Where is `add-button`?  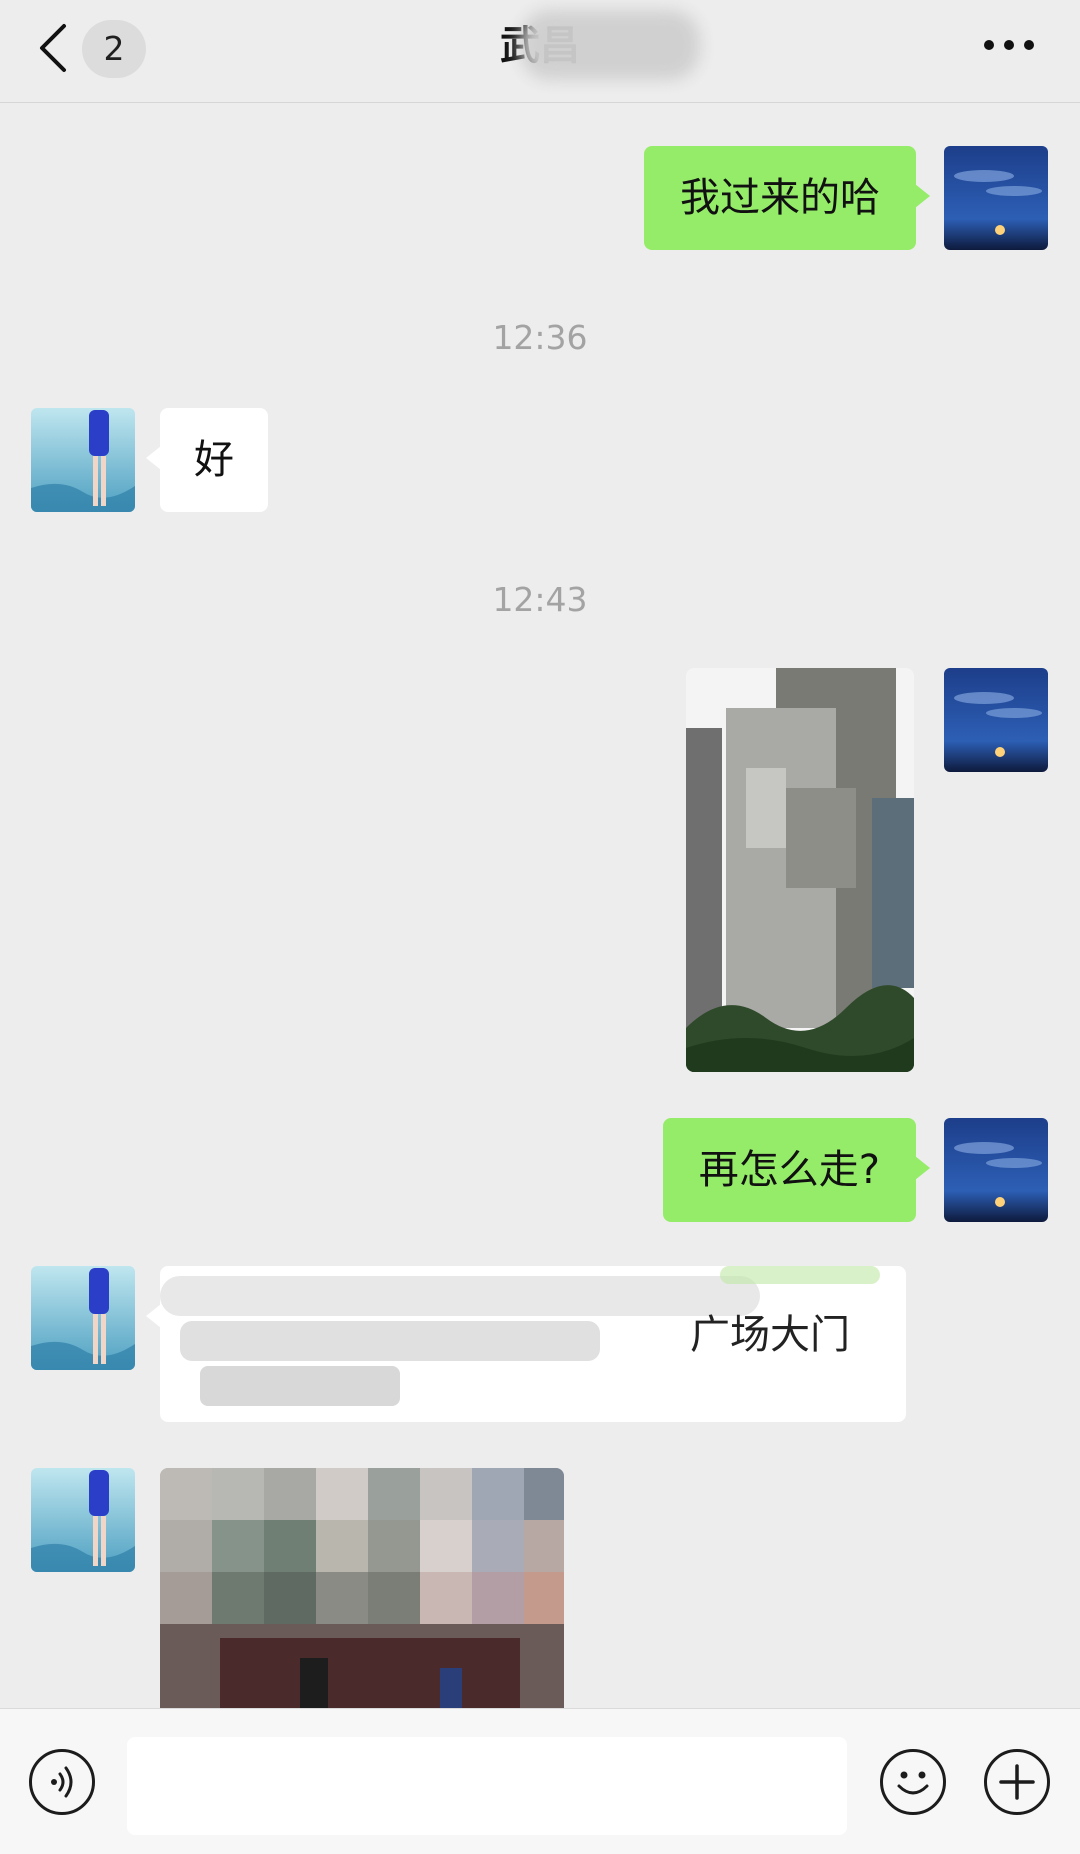 add-button is located at coordinates (1017, 1782).